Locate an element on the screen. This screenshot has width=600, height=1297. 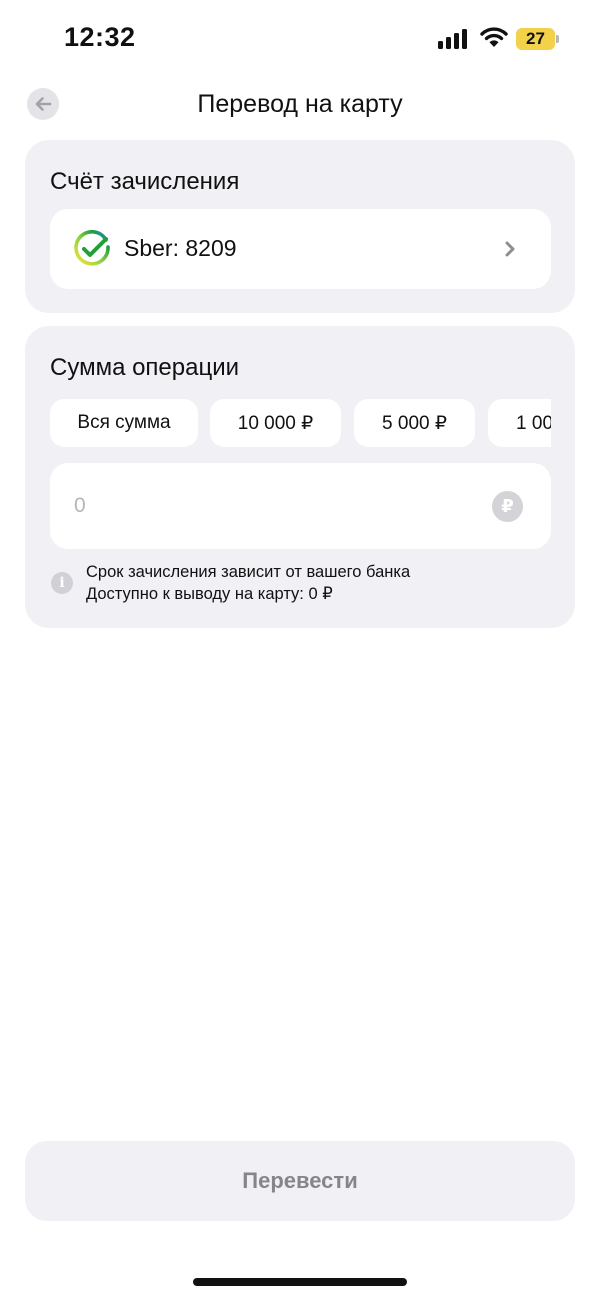
transfer-button: Перевести is located at coordinates (300, 1181).